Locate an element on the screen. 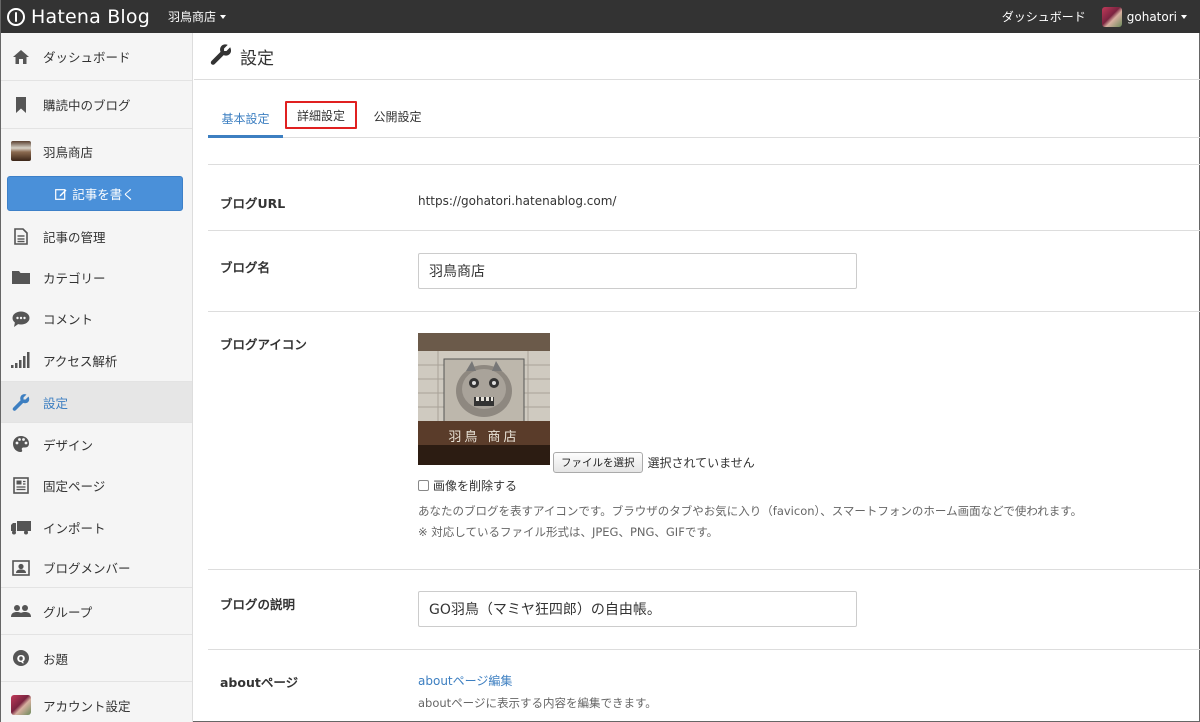 Image resolution: width=1200 pixels, height=722 pixels. group-icon is located at coordinates (21, 611).